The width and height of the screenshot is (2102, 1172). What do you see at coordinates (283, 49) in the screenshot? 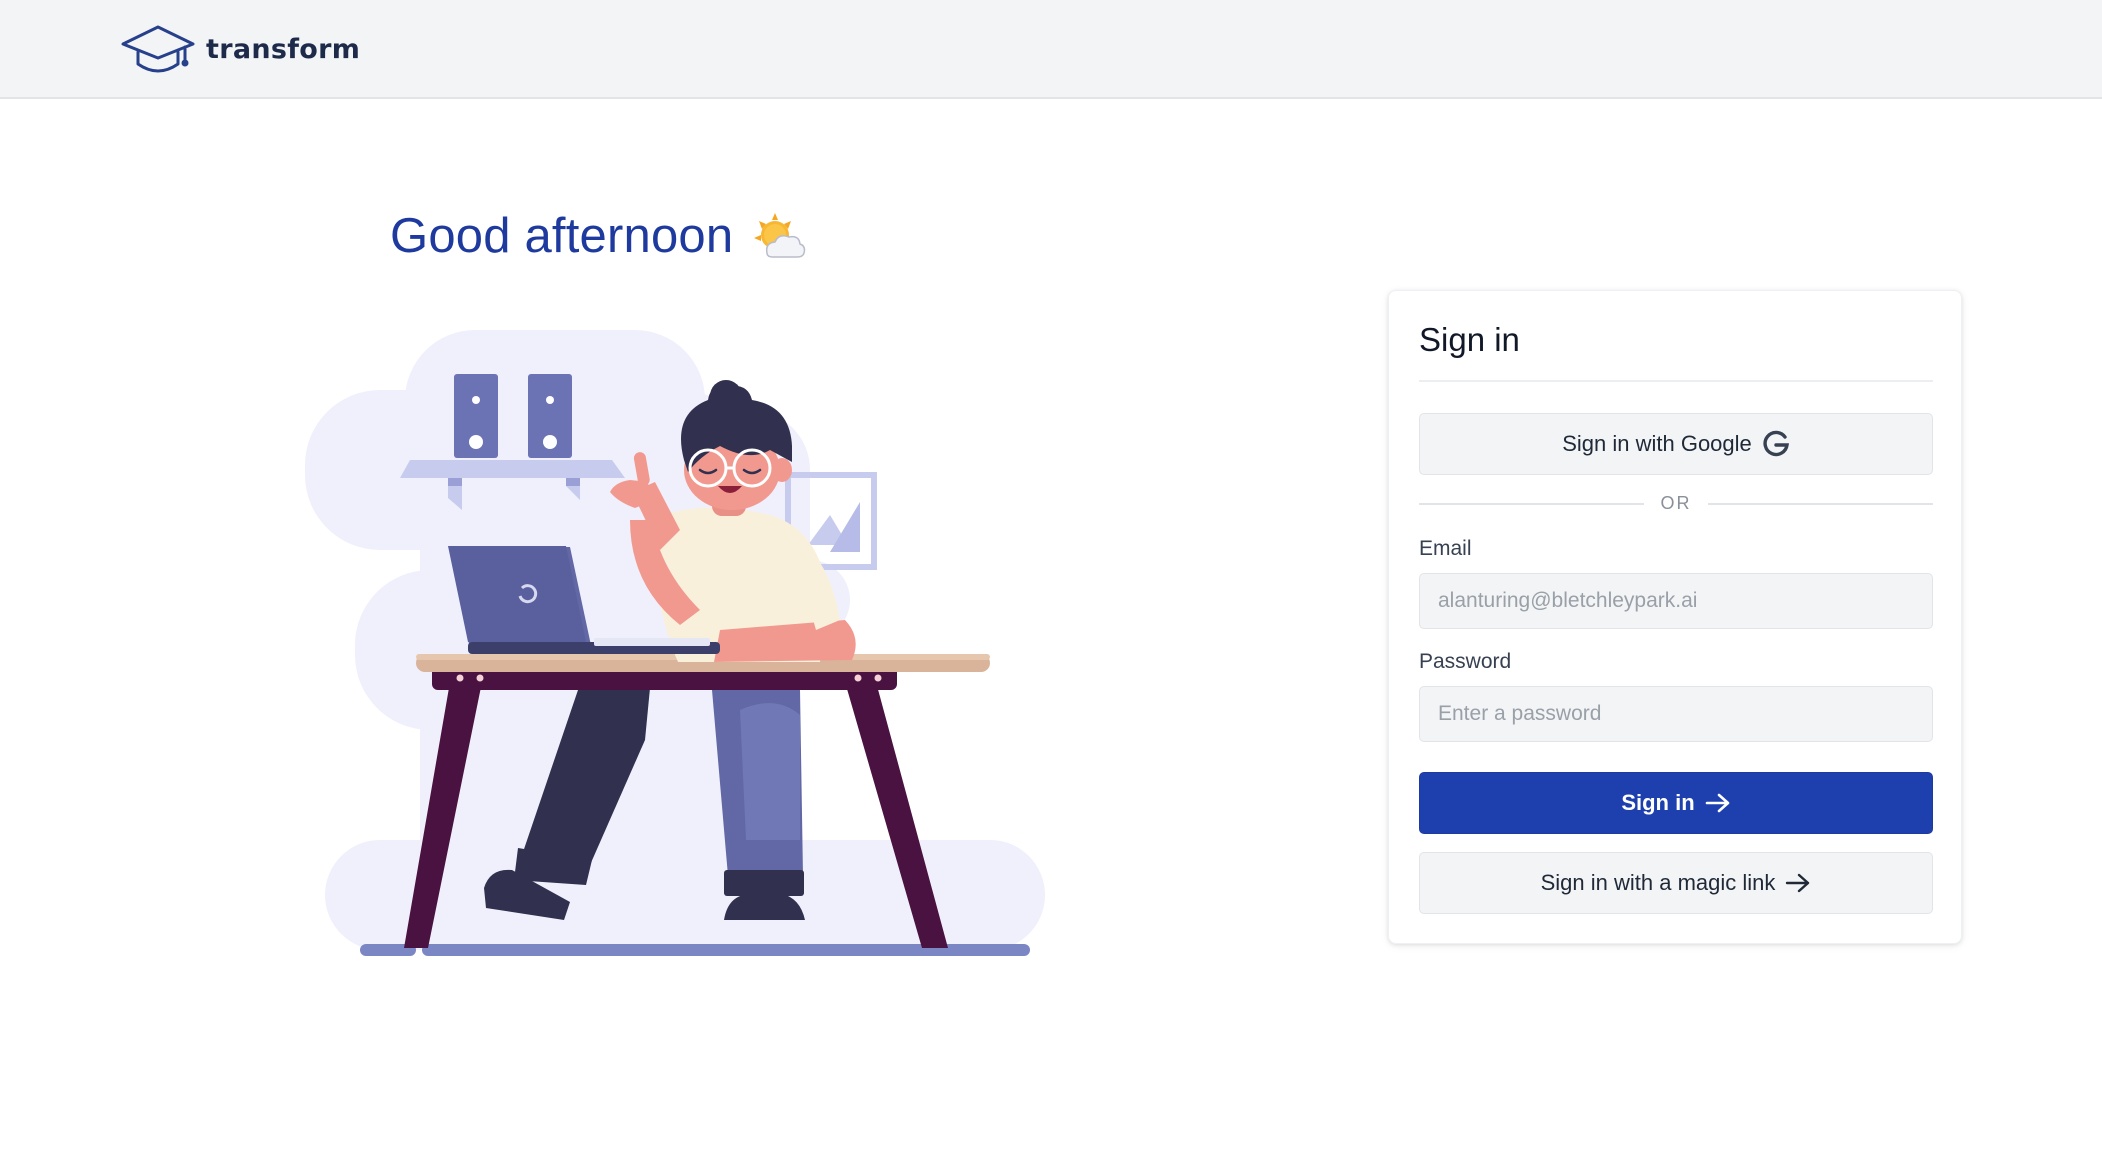
I see `app-name: transform` at bounding box center [283, 49].